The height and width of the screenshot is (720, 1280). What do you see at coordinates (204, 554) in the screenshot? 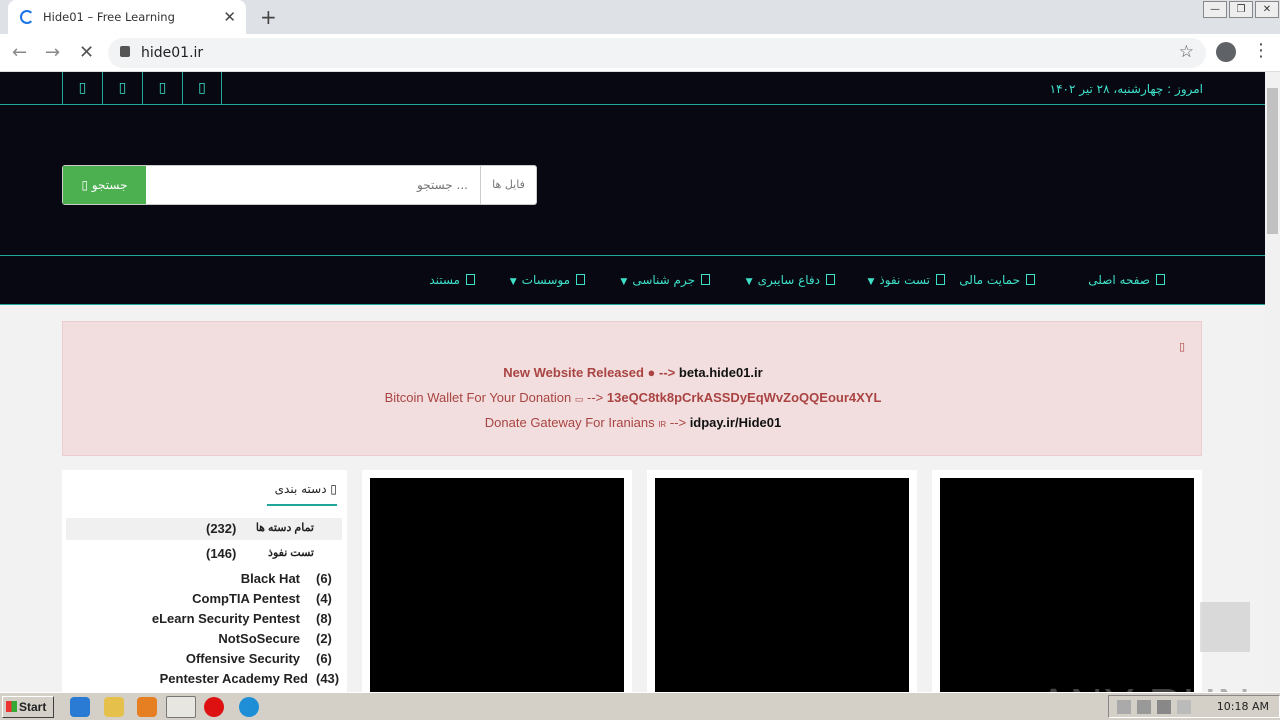
I see `category-item: (146) تست نفوذ` at bounding box center [204, 554].